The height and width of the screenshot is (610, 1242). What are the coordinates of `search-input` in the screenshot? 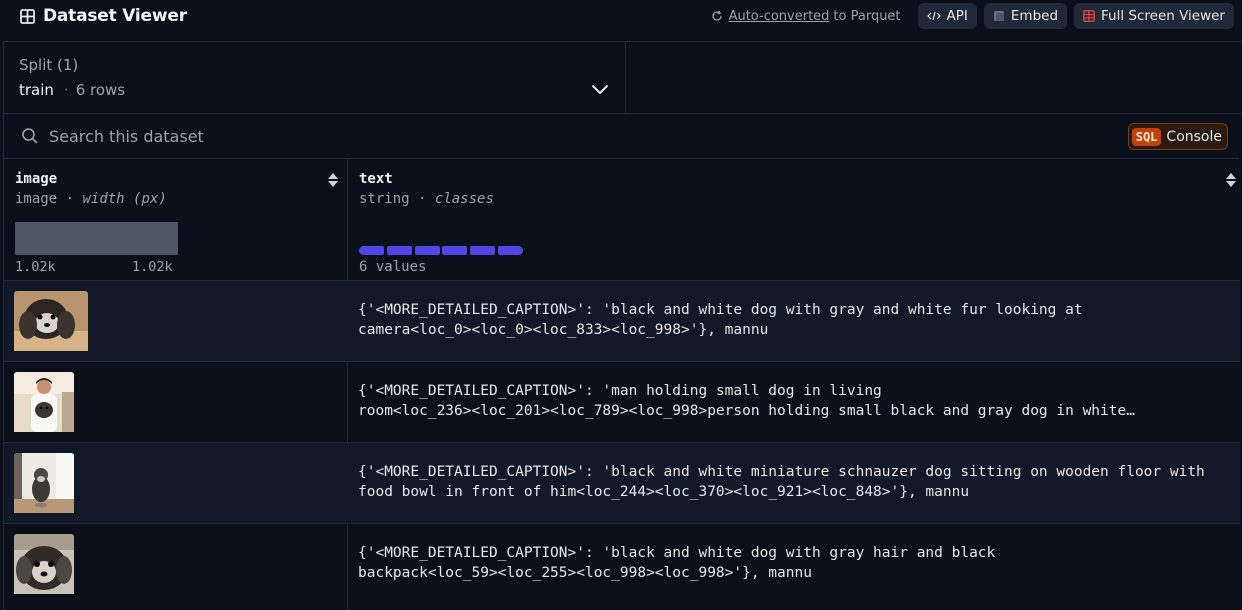 It's located at (299, 136).